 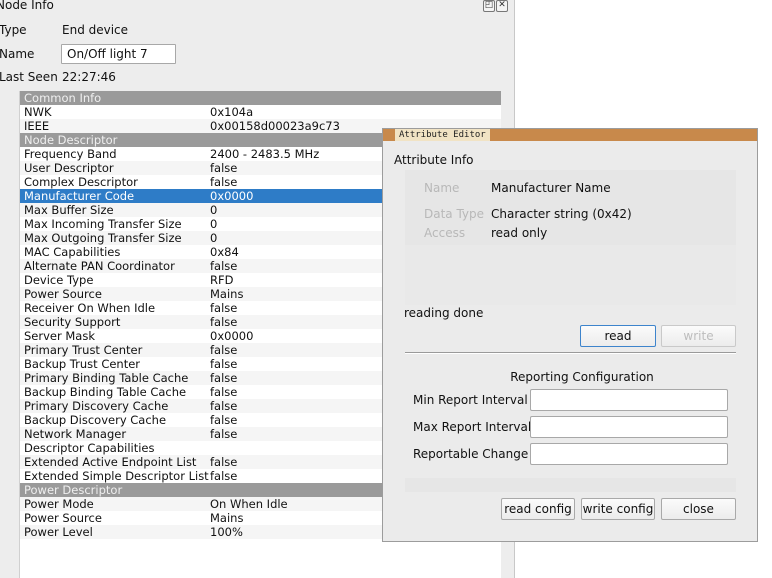 I want to click on tree-row-value: 0x104a, so click(x=232, y=112).